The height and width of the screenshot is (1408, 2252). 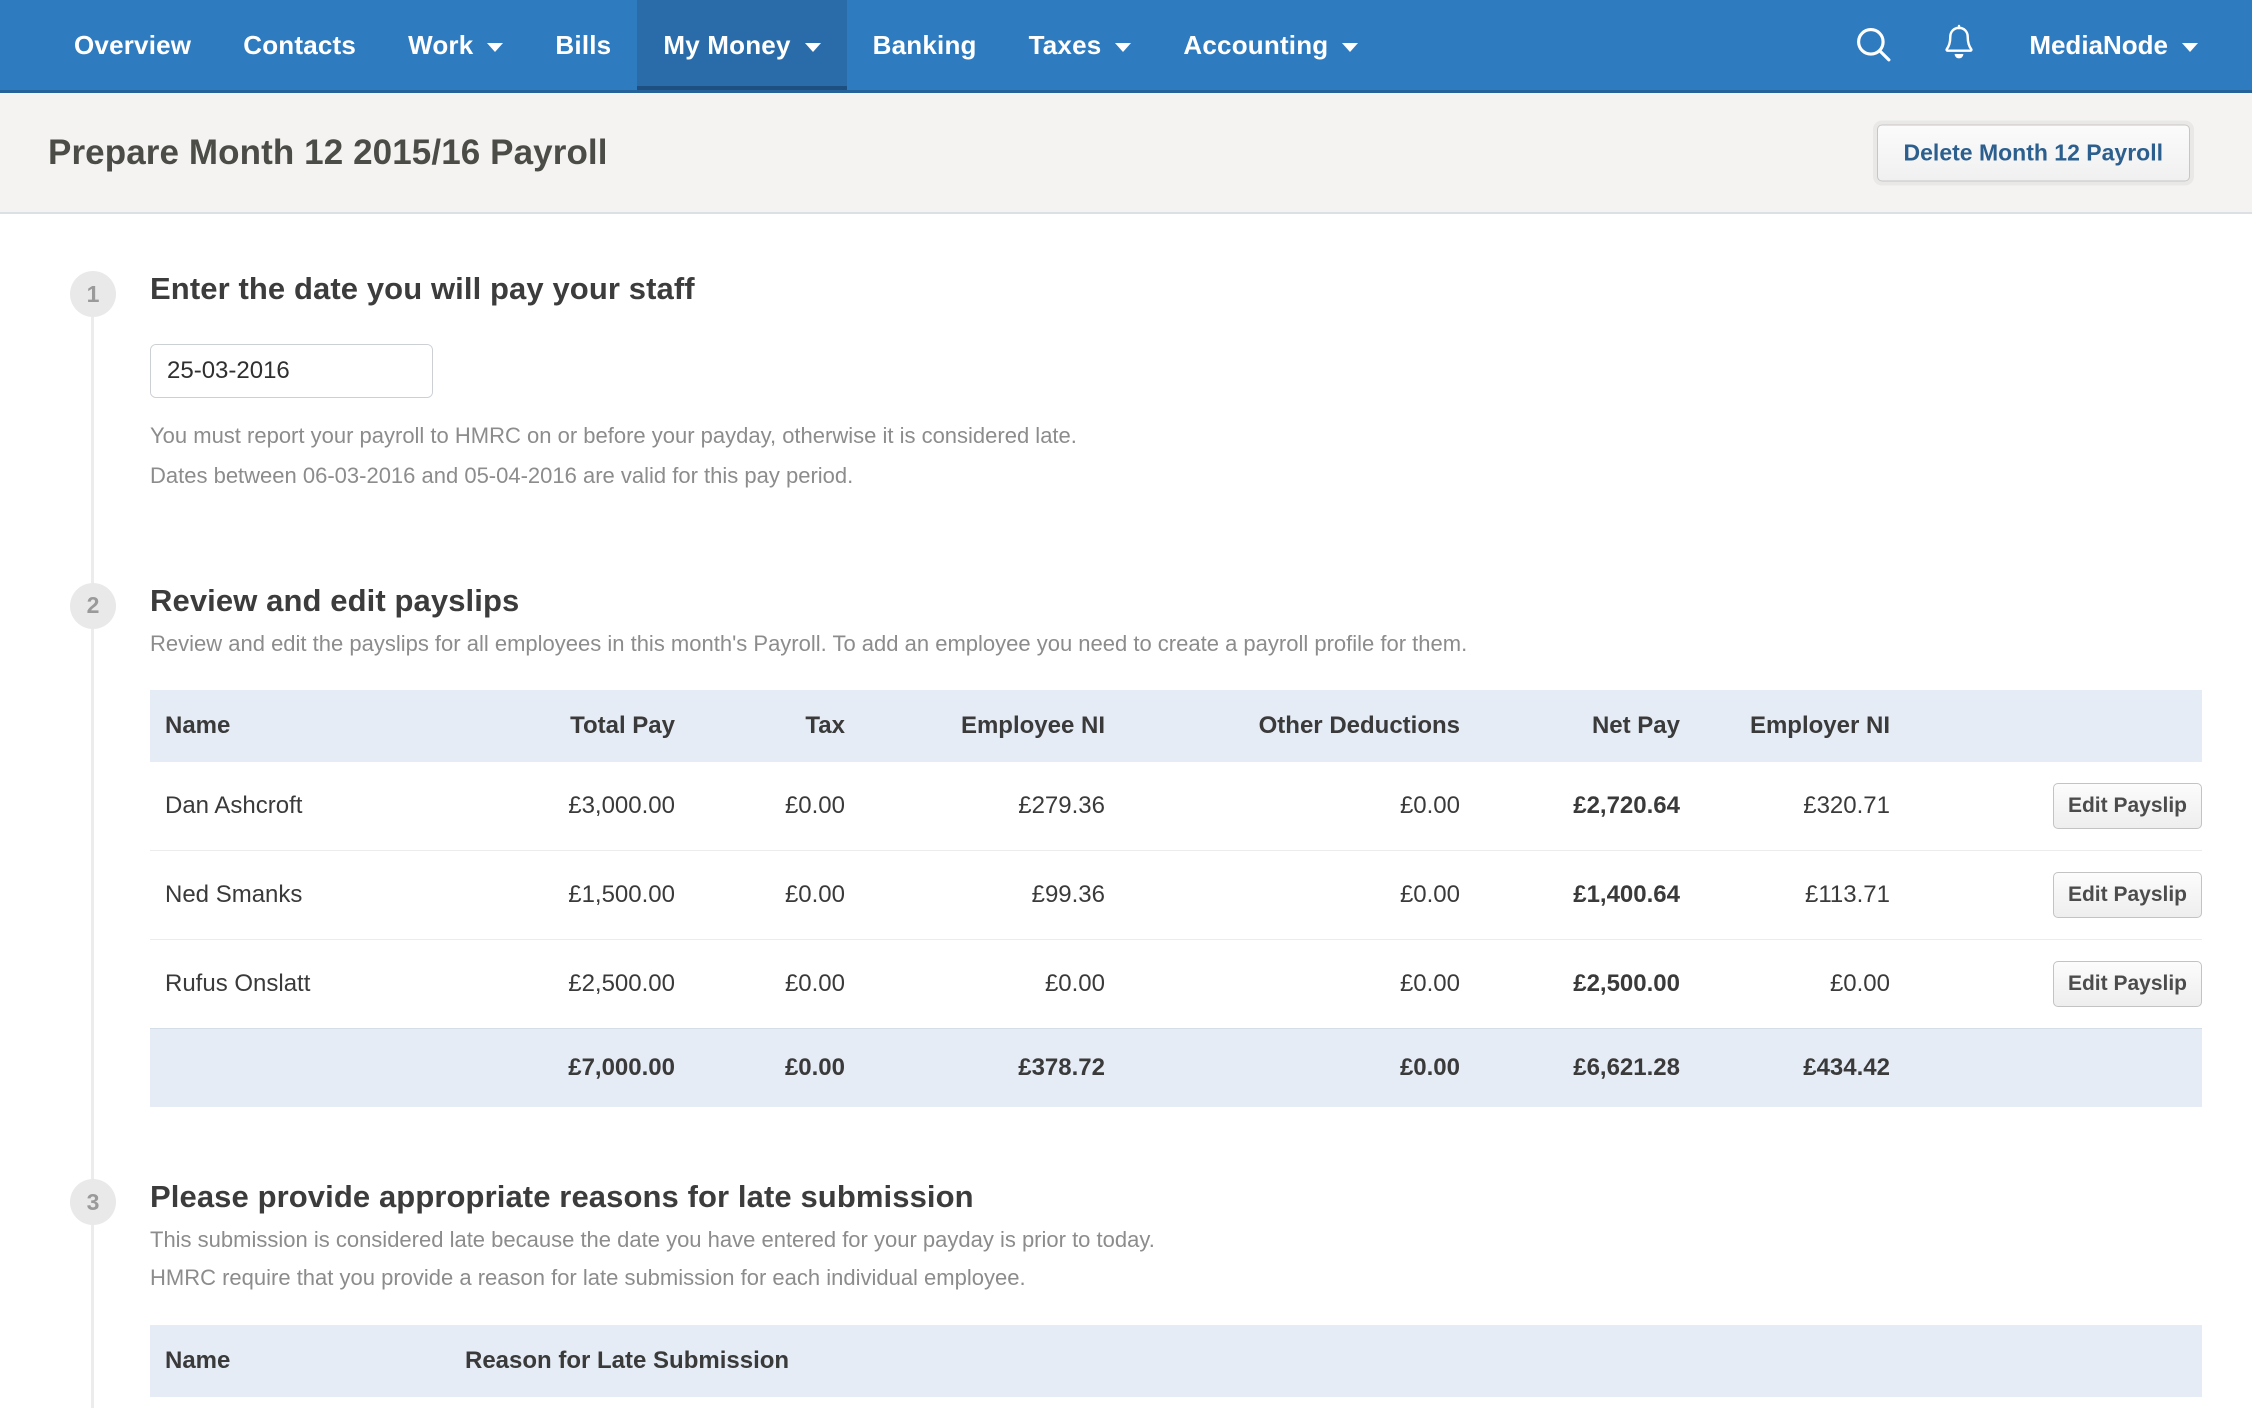 I want to click on payday-date-row, so click(x=1201, y=371).